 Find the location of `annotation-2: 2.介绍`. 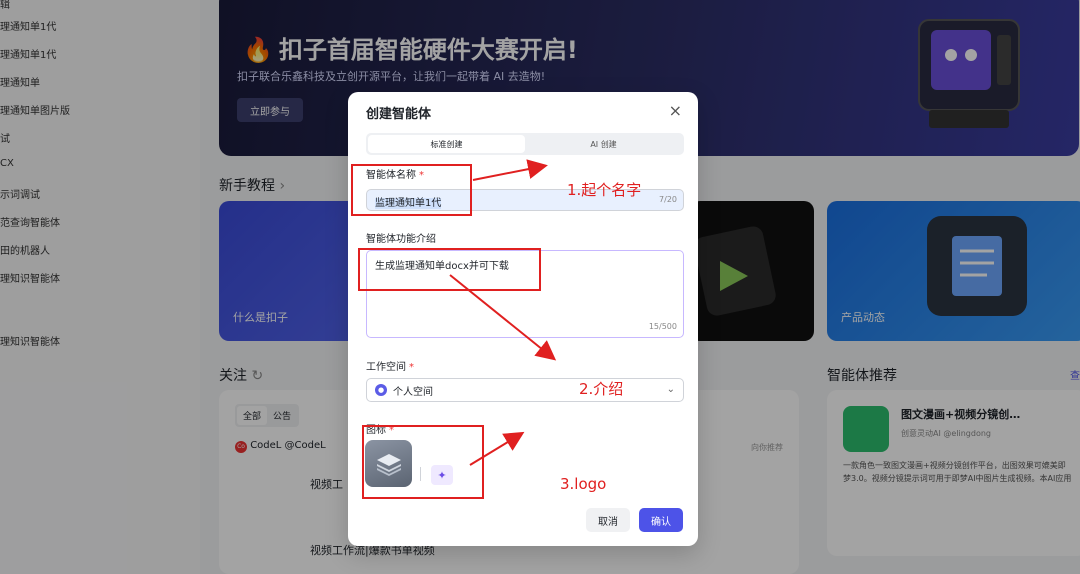

annotation-2: 2.介绍 is located at coordinates (601, 389).